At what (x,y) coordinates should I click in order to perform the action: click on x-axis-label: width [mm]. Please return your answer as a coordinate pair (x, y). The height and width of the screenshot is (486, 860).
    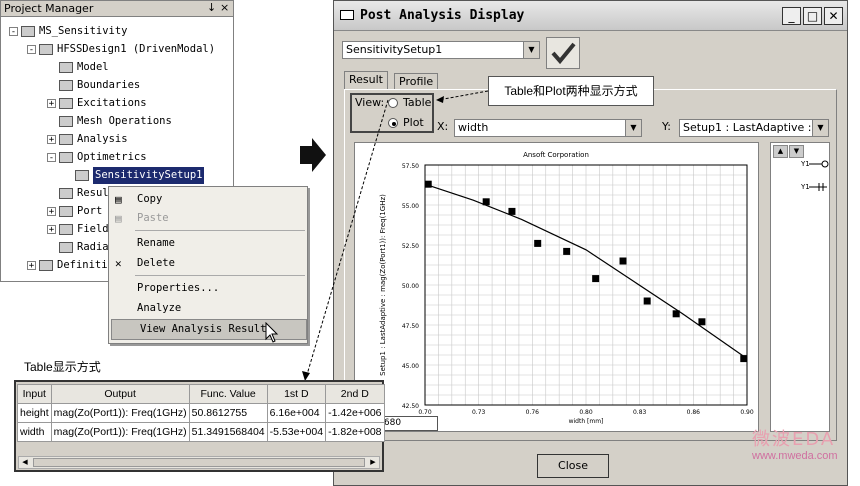
    Looking at the image, I should click on (586, 421).